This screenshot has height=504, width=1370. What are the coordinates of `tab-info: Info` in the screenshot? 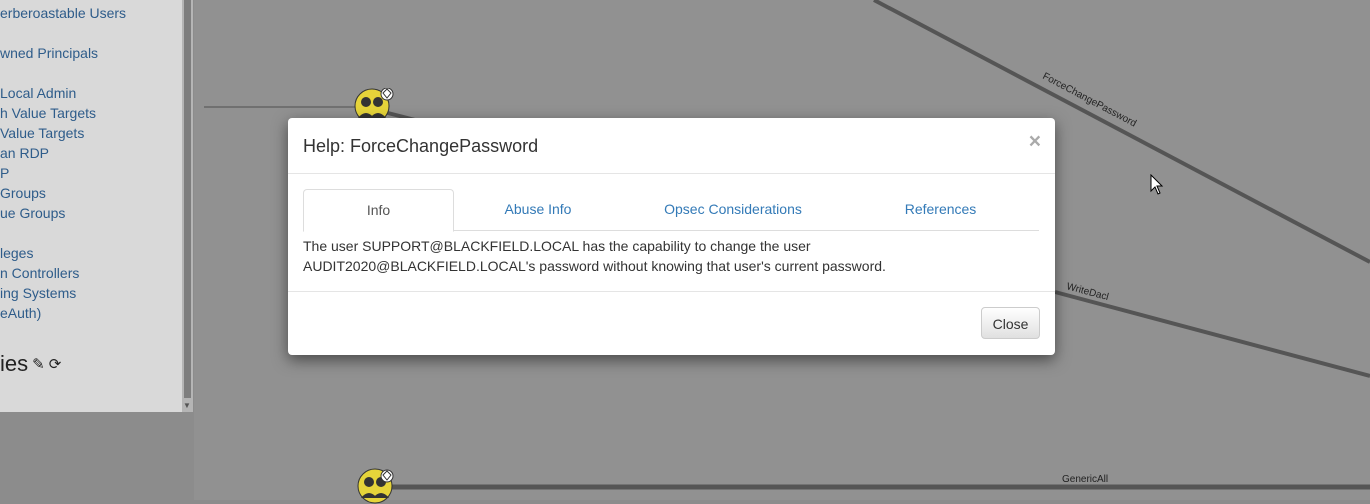 It's located at (378, 210).